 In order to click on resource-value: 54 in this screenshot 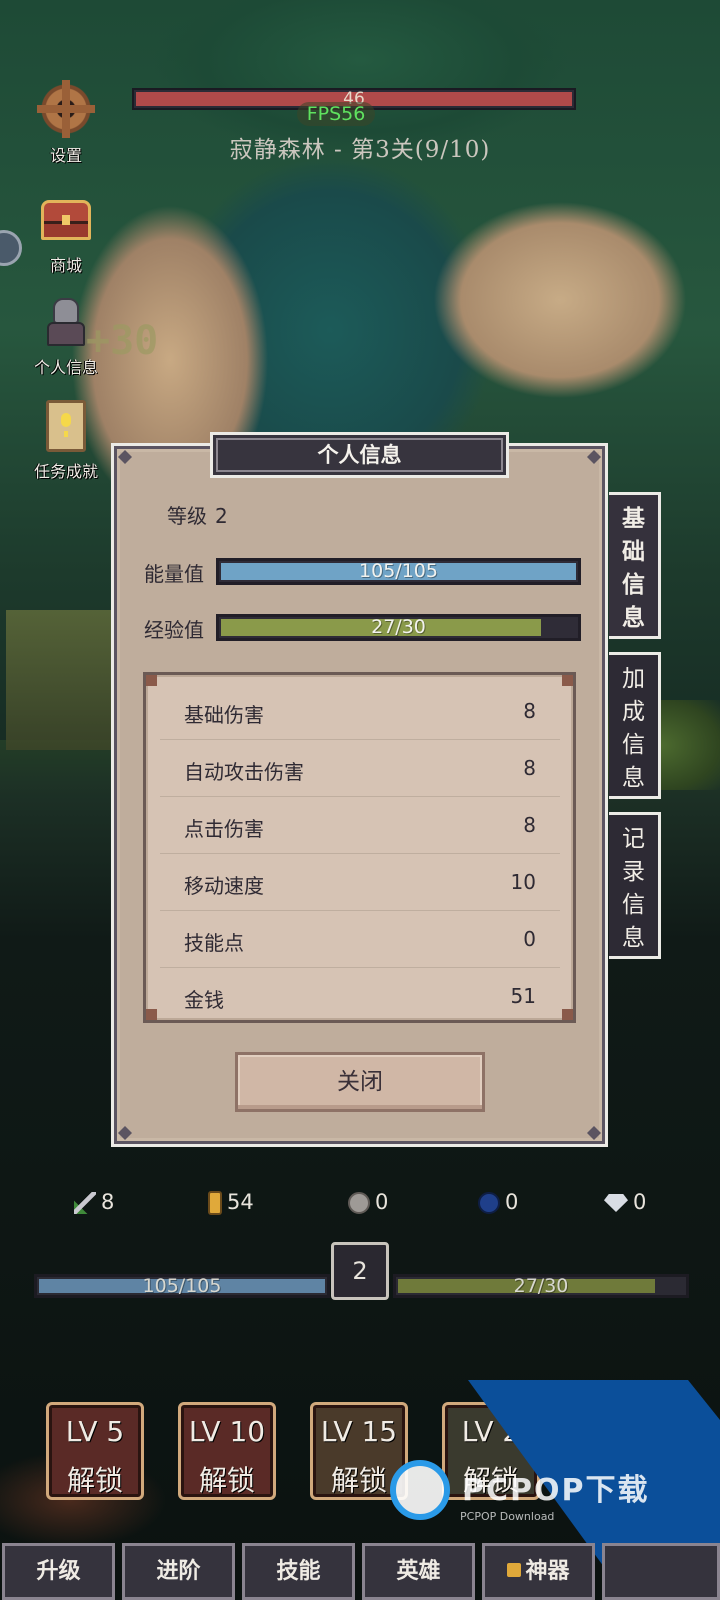, I will do `click(240, 1202)`.